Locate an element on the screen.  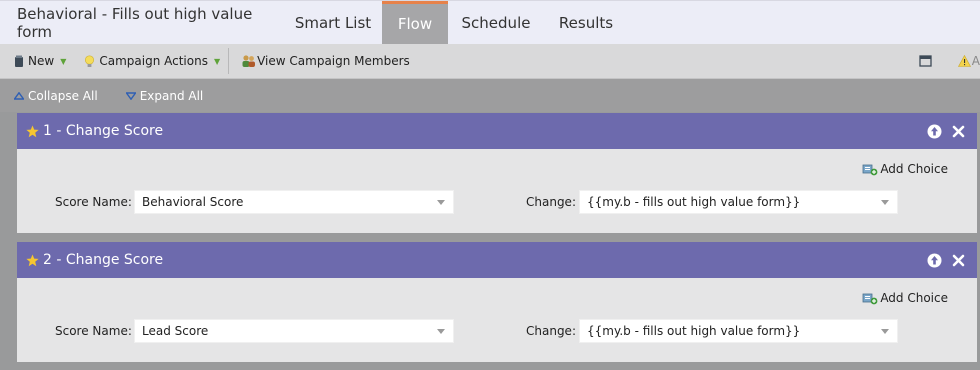
window-icon is located at coordinates (925, 61).